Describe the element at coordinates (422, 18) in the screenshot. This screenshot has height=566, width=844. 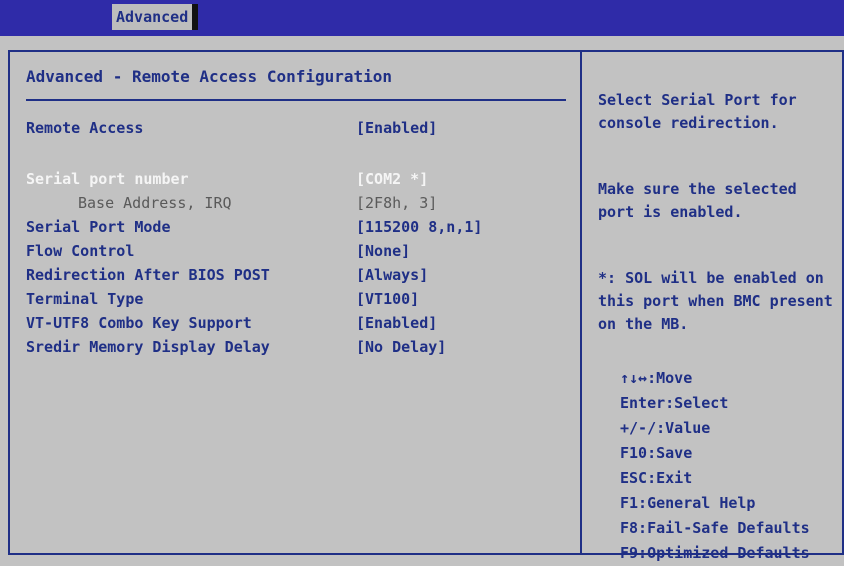
I see `top-menu-bar: Advanced` at that location.